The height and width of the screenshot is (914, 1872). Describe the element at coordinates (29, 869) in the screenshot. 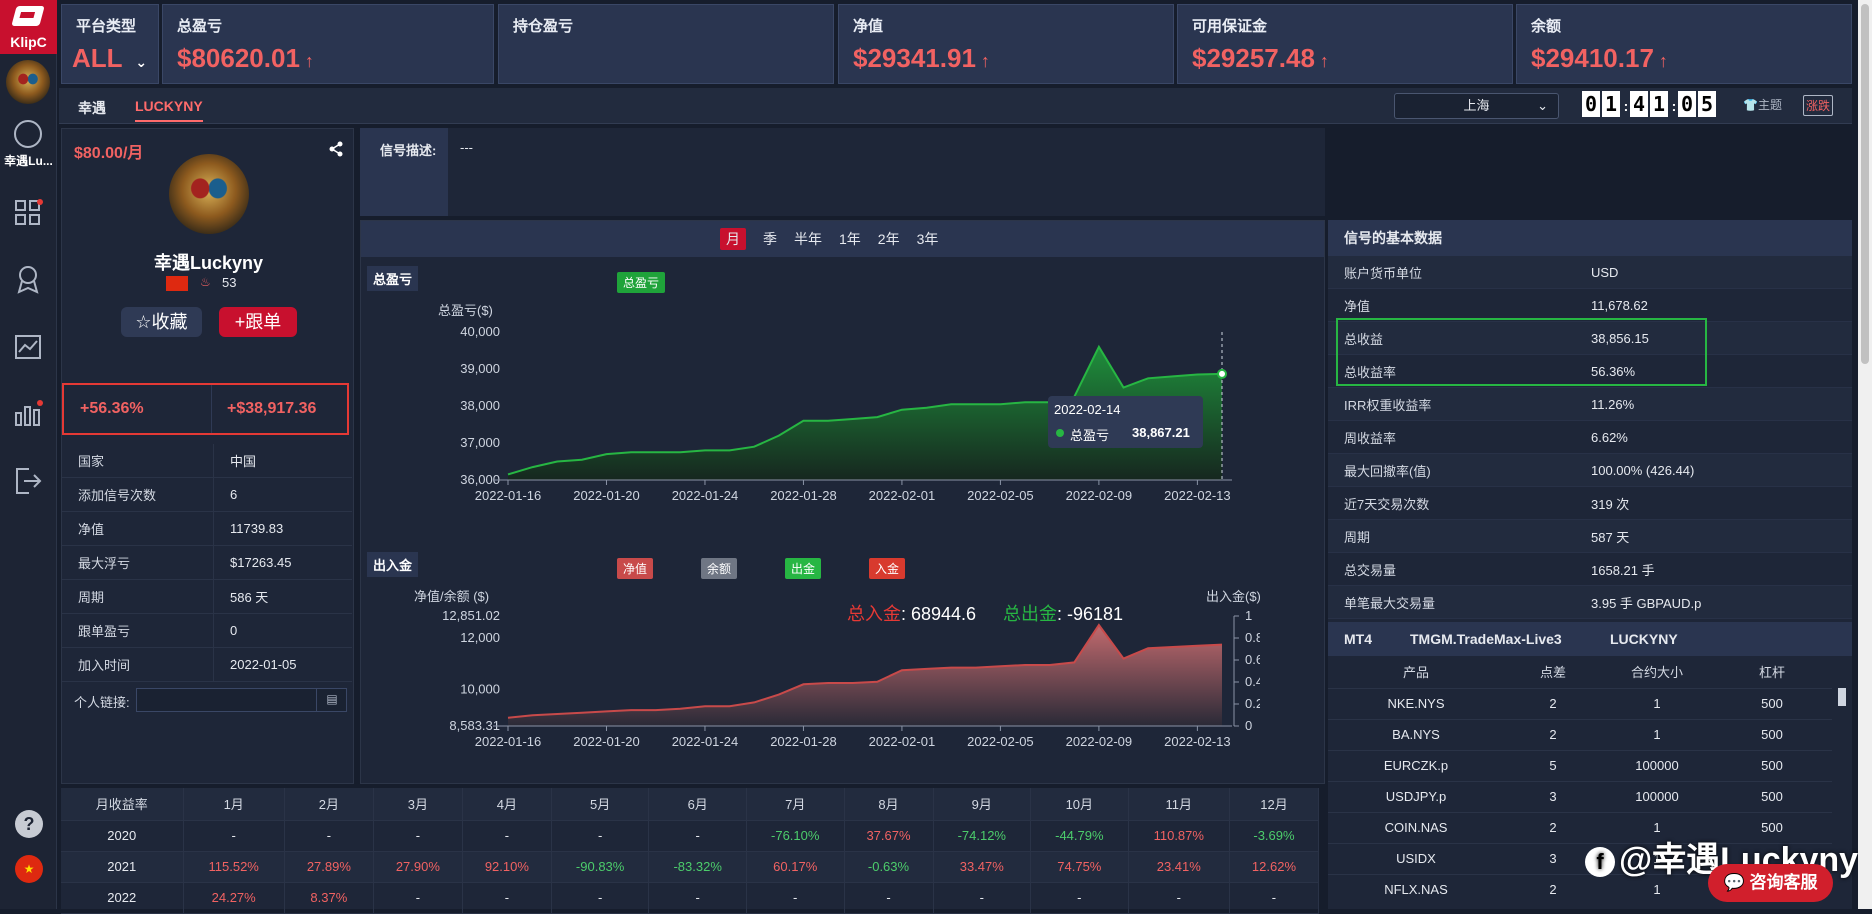

I see `china-flag-icon: ★` at that location.